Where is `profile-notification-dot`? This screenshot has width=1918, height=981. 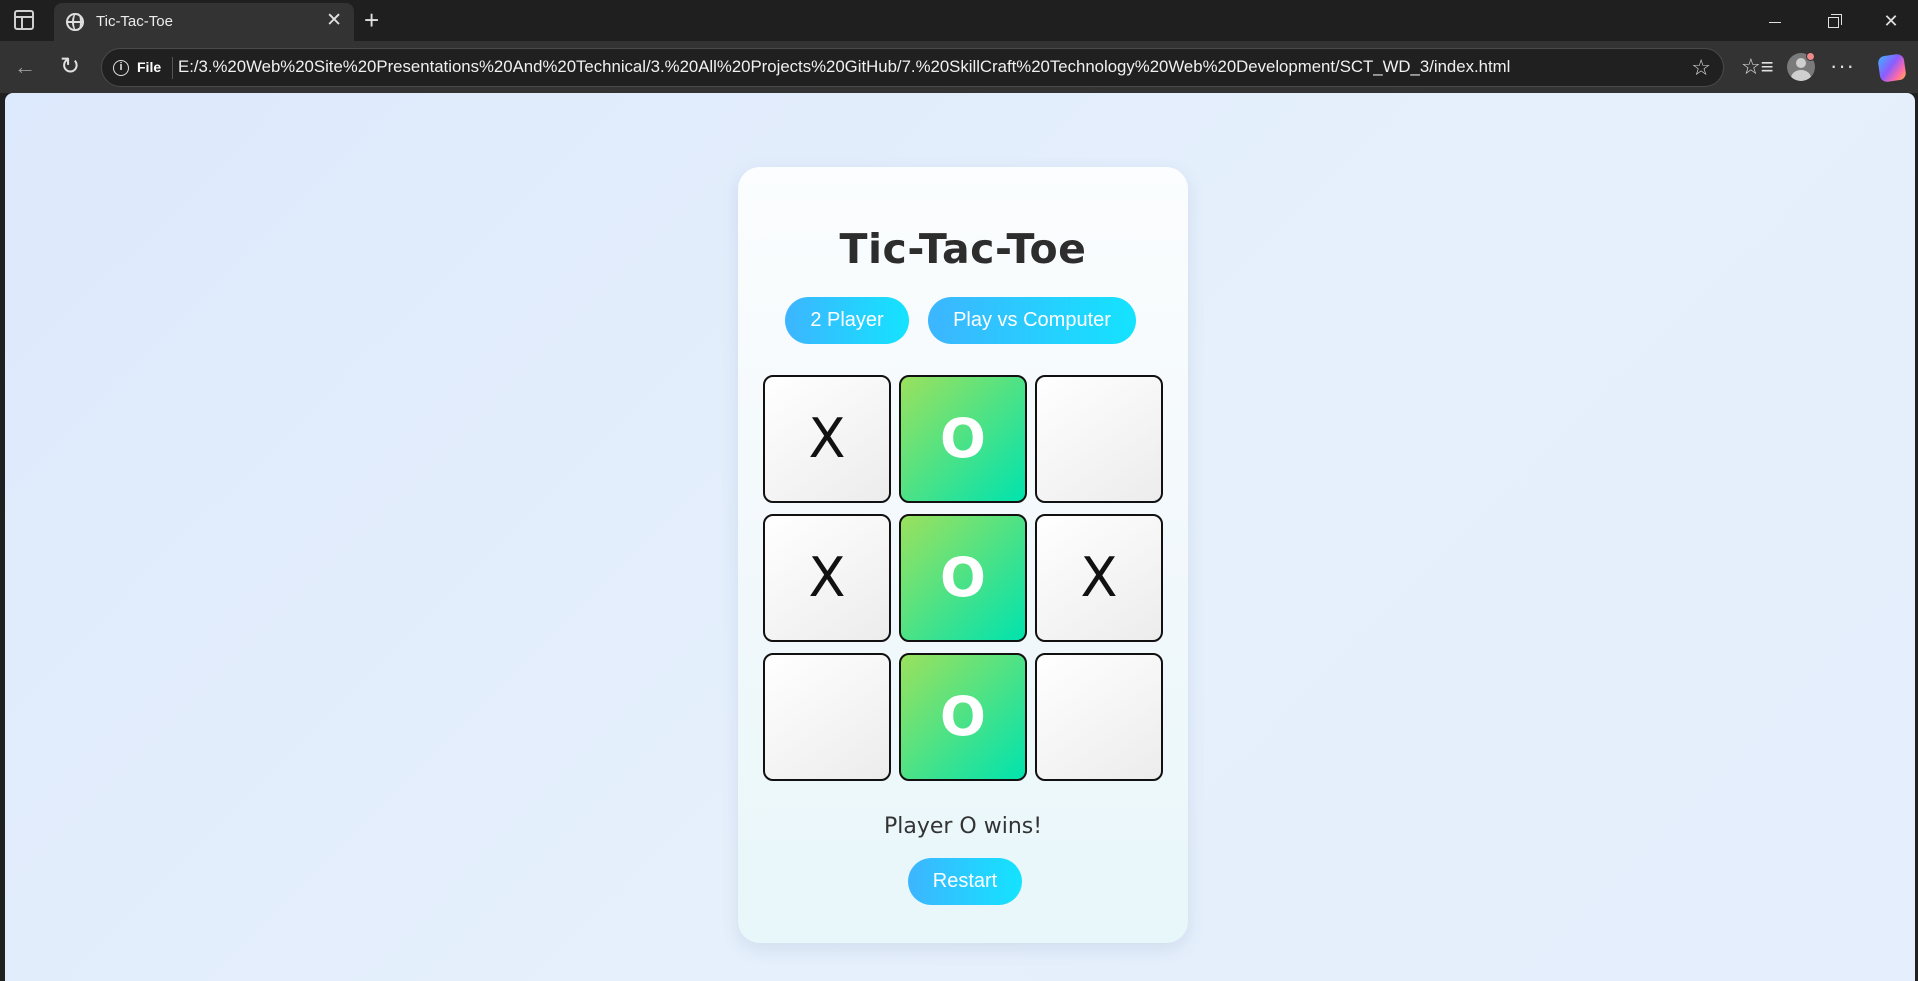 profile-notification-dot is located at coordinates (1810, 56).